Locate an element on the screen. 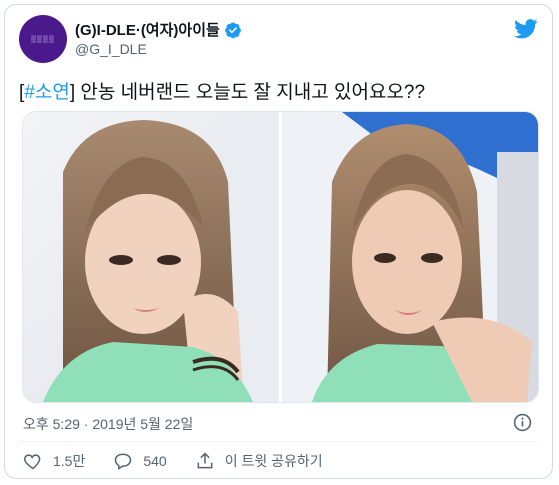  tweet-timestamp: 오후 5:29 · 2019년 5월 22일 is located at coordinates (108, 424).